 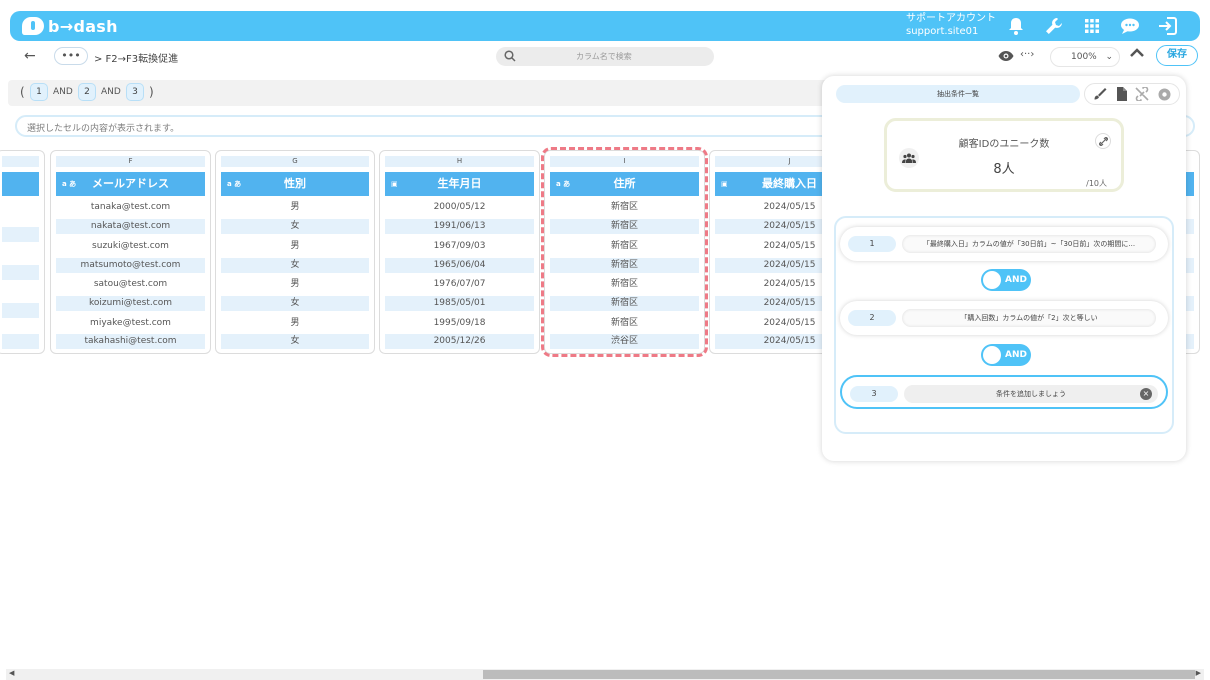 What do you see at coordinates (1177, 55) in the screenshot?
I see `save-button: 保存` at bounding box center [1177, 55].